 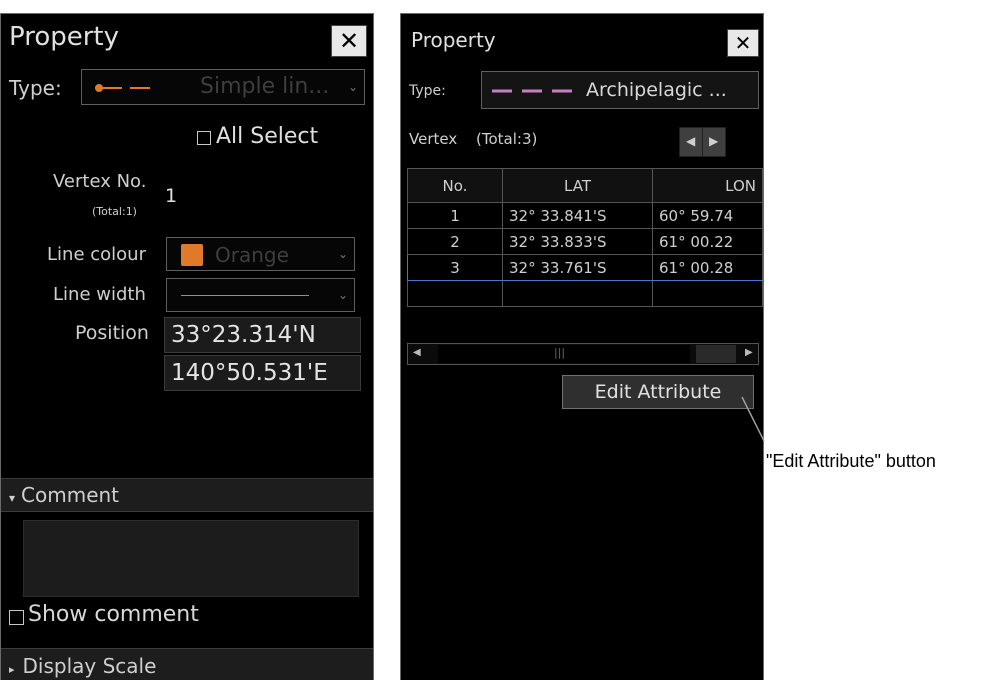 What do you see at coordinates (112, 333) in the screenshot?
I see `position-label: Position` at bounding box center [112, 333].